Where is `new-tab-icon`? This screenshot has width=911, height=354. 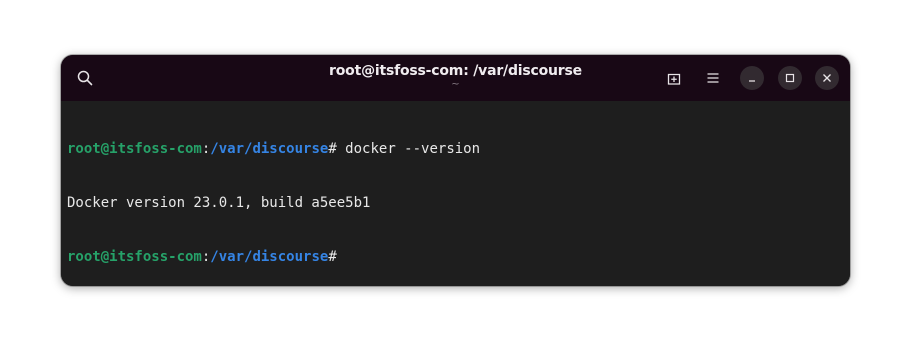 new-tab-icon is located at coordinates (674, 79).